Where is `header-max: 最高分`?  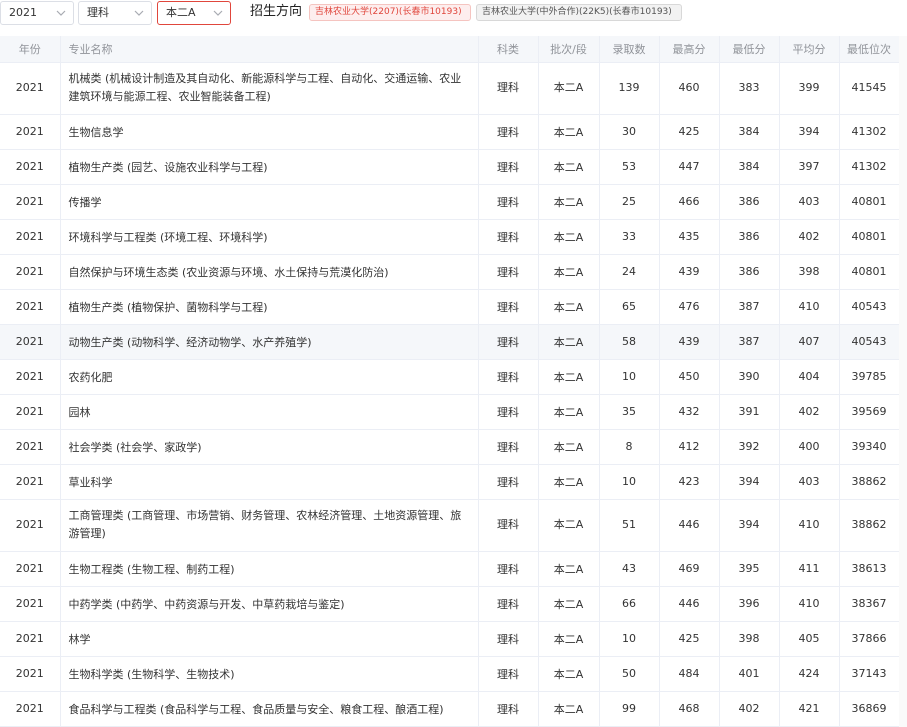 header-max: 最高分 is located at coordinates (689, 49).